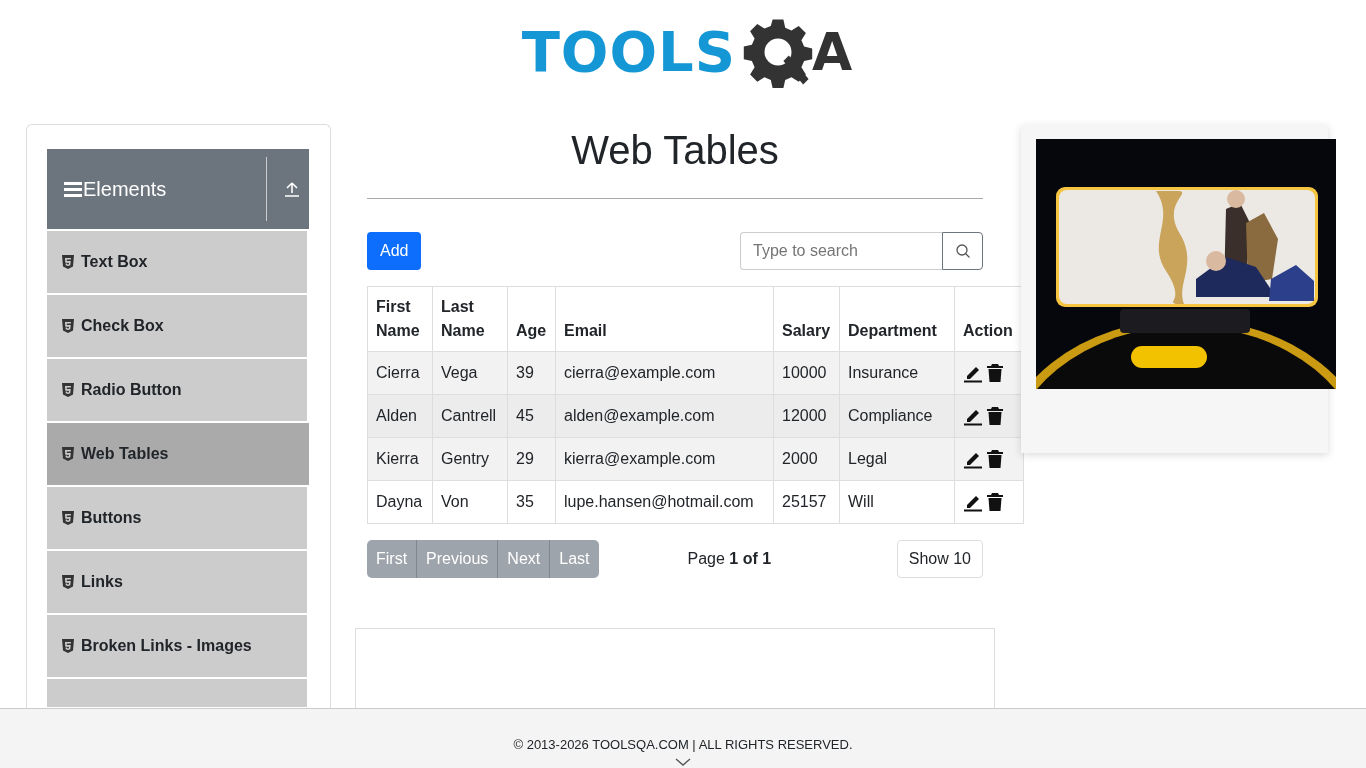 This screenshot has width=1366, height=768. I want to click on group-header: Elements, so click(178, 189).